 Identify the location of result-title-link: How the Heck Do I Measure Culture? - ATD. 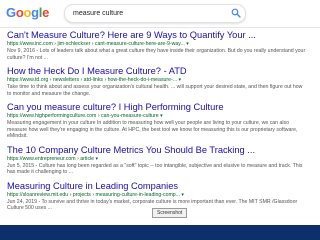
(159, 71).